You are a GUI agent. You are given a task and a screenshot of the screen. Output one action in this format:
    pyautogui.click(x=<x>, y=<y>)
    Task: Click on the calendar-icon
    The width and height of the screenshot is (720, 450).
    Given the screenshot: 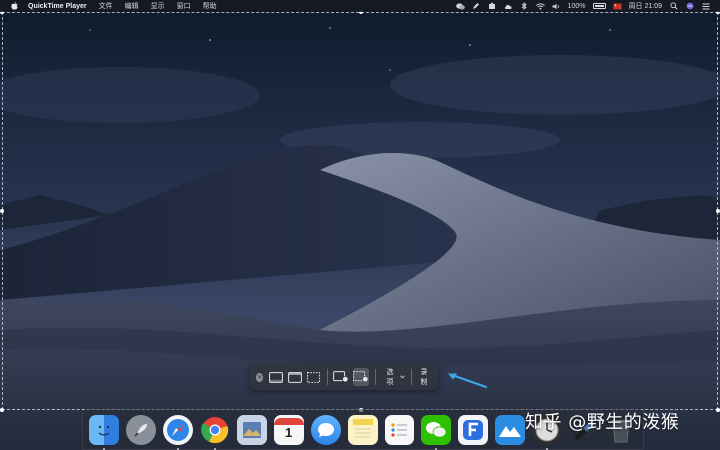 What is the action you would take?
    pyautogui.click(x=288, y=421)
    